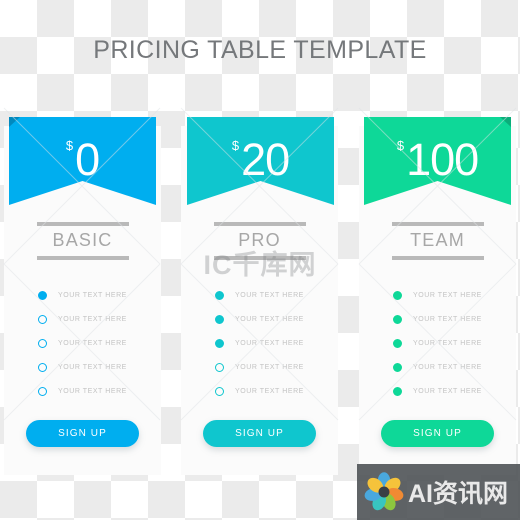 The height and width of the screenshot is (520, 520). I want to click on plan-name-block-team: TEAM, so click(437, 241).